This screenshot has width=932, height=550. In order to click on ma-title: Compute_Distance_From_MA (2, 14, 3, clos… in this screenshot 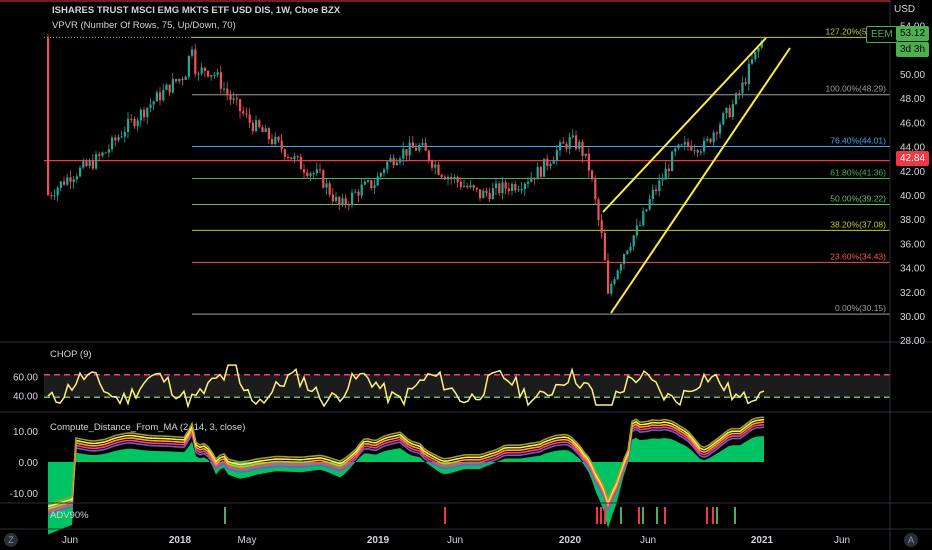, I will do `click(147, 427)`.